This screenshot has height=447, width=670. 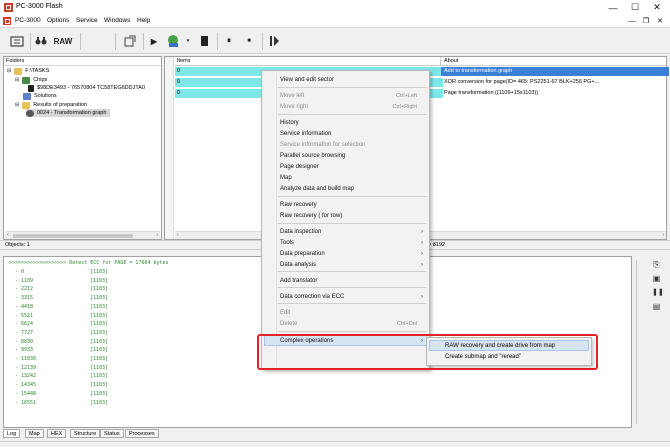 I want to click on pause-log-icon: ❚❚, so click(x=658, y=292).